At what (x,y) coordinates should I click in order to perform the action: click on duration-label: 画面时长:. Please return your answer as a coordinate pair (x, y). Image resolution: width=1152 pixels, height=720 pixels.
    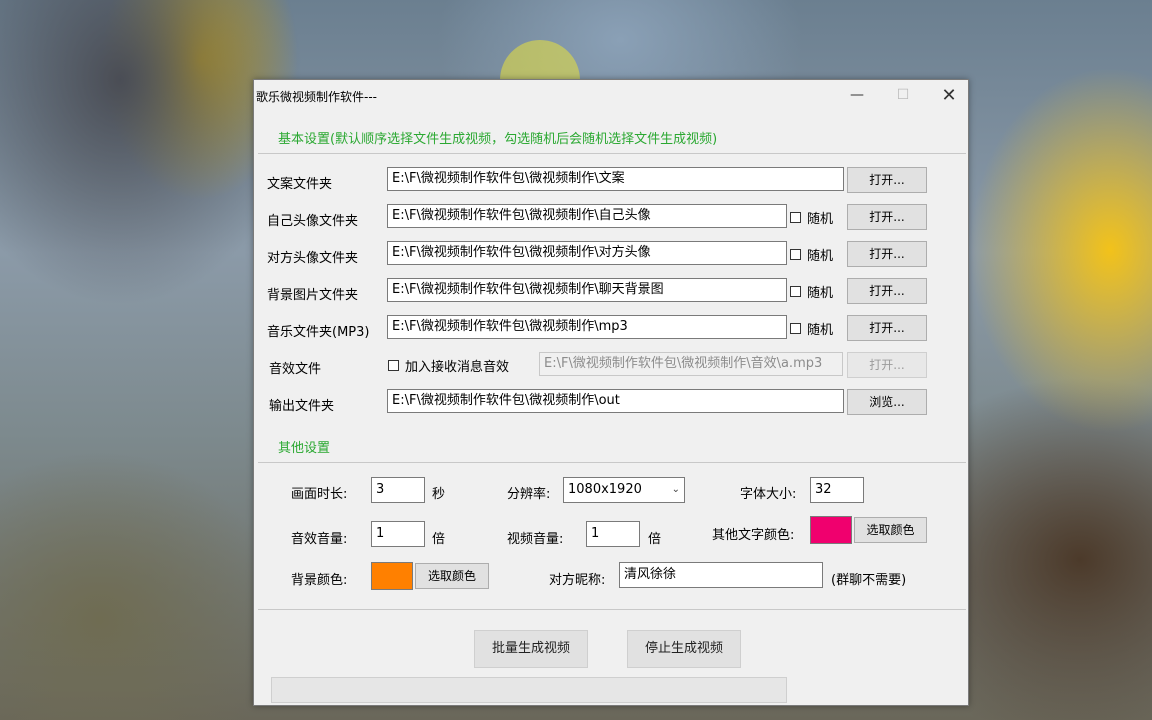
    Looking at the image, I should click on (319, 494).